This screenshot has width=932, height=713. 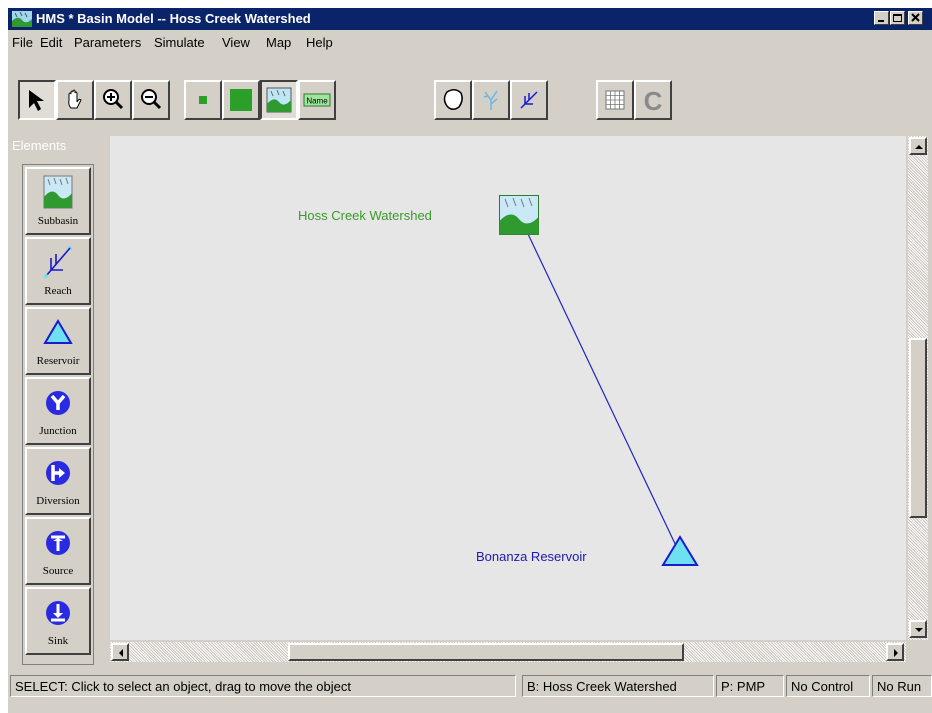 I want to click on arrow-left-icon, so click(x=121, y=653).